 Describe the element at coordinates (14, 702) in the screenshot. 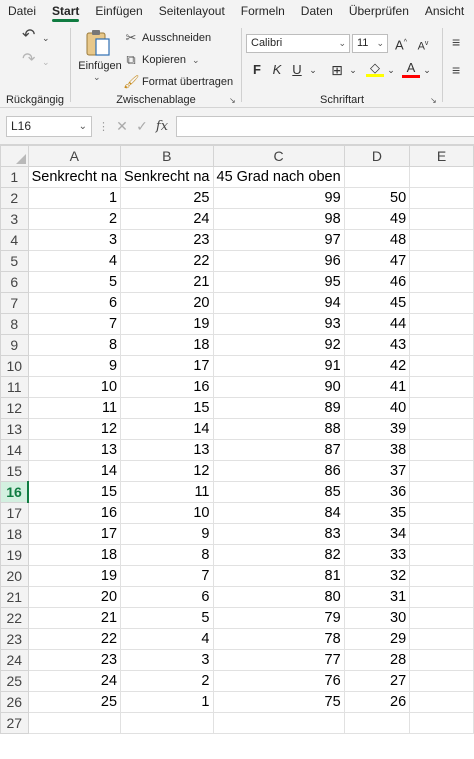

I see `row-header: 26` at that location.